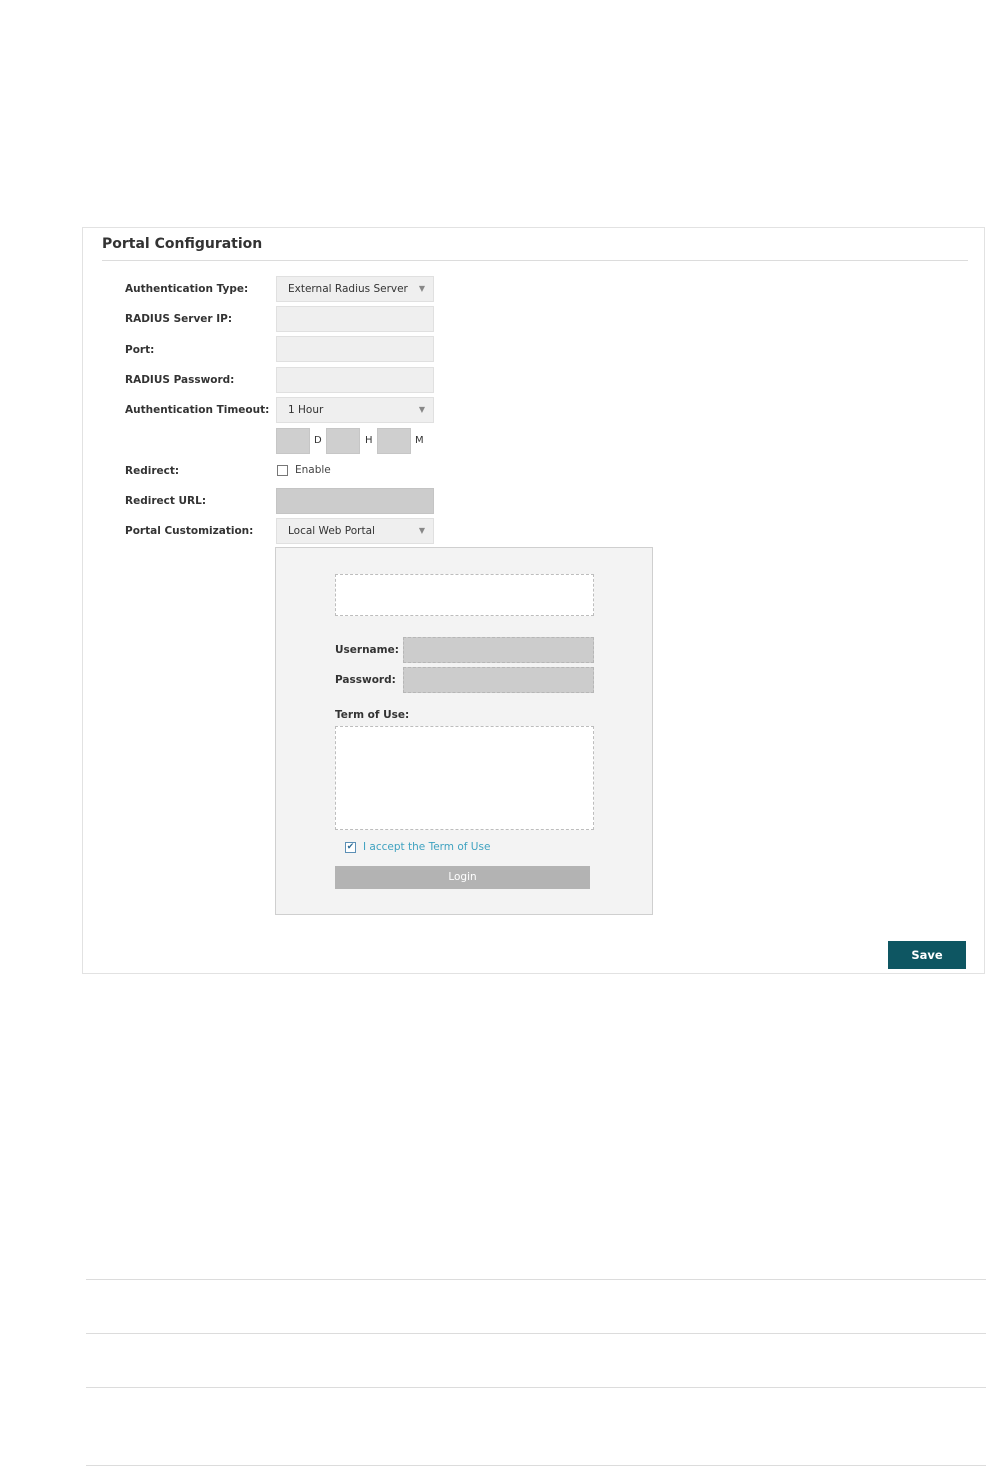 The width and height of the screenshot is (987, 1467). What do you see at coordinates (372, 715) in the screenshot?
I see `term-of-use-label: Term of Use:` at bounding box center [372, 715].